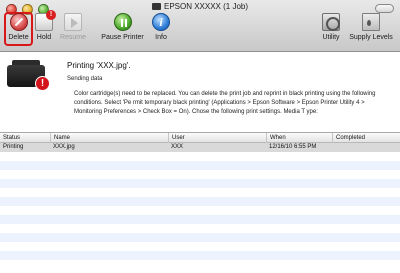  I want to click on delete-icon, so click(18, 22).